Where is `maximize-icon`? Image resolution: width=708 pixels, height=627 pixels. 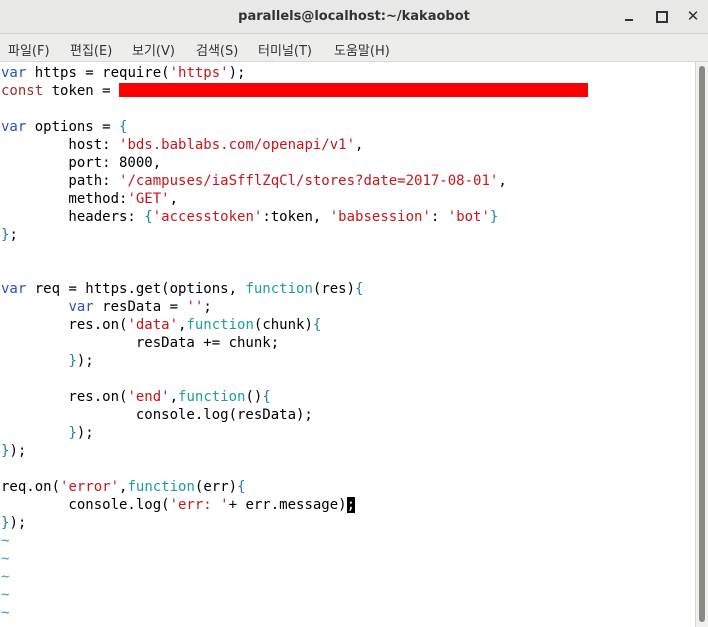
maximize-icon is located at coordinates (661, 16).